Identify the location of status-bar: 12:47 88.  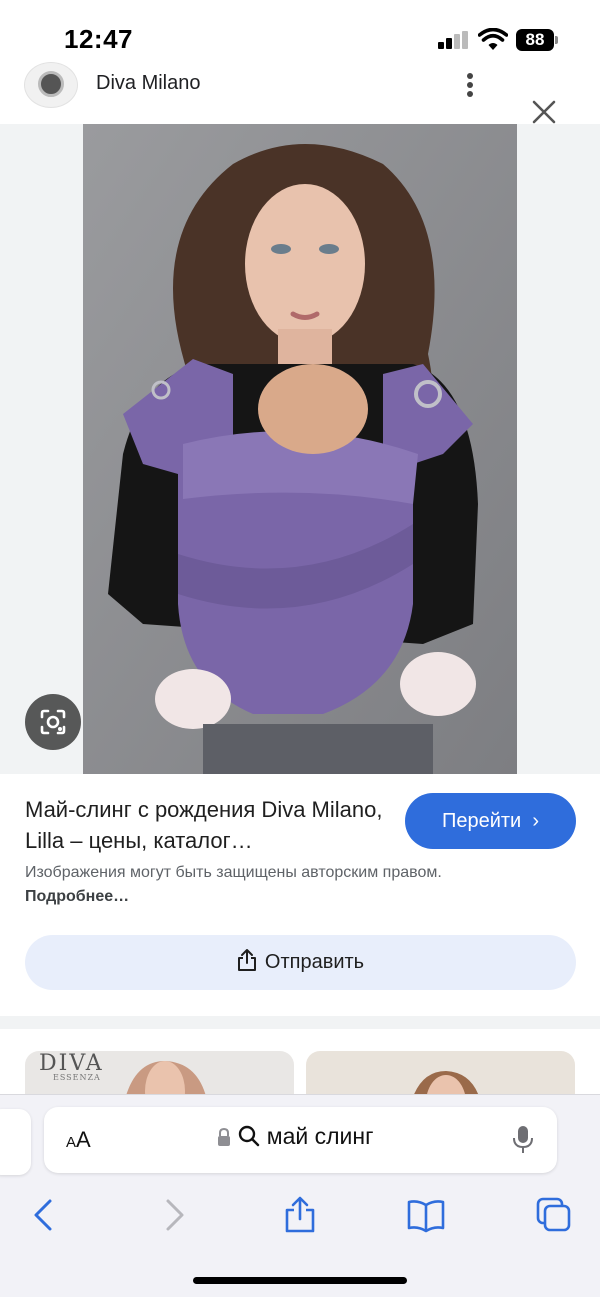
(300, 31).